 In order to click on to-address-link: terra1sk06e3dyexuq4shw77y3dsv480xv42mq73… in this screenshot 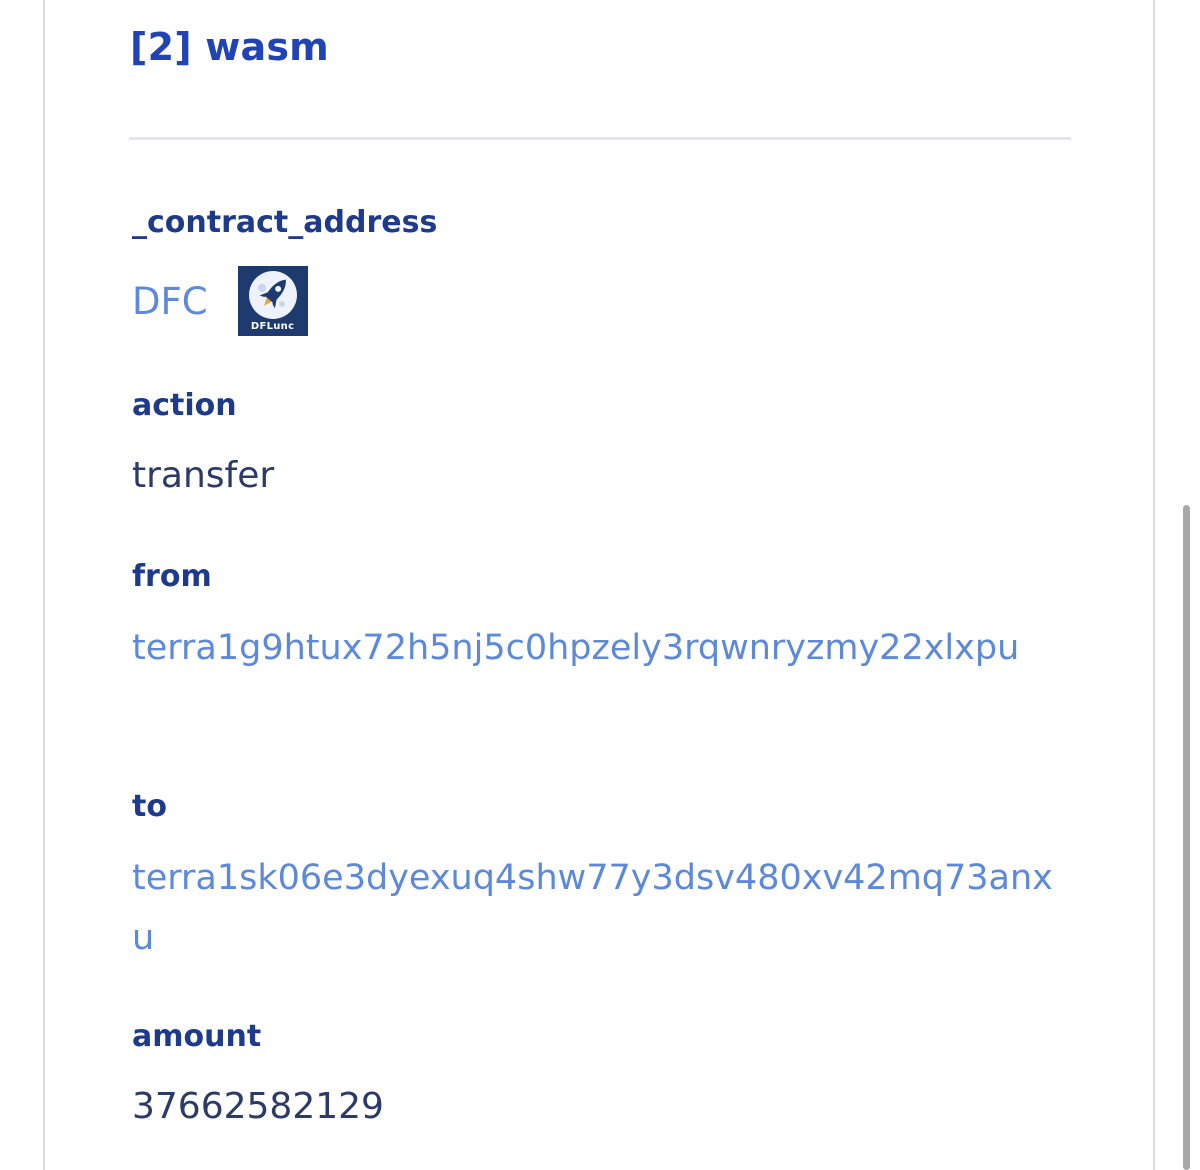, I will do `click(592, 908)`.